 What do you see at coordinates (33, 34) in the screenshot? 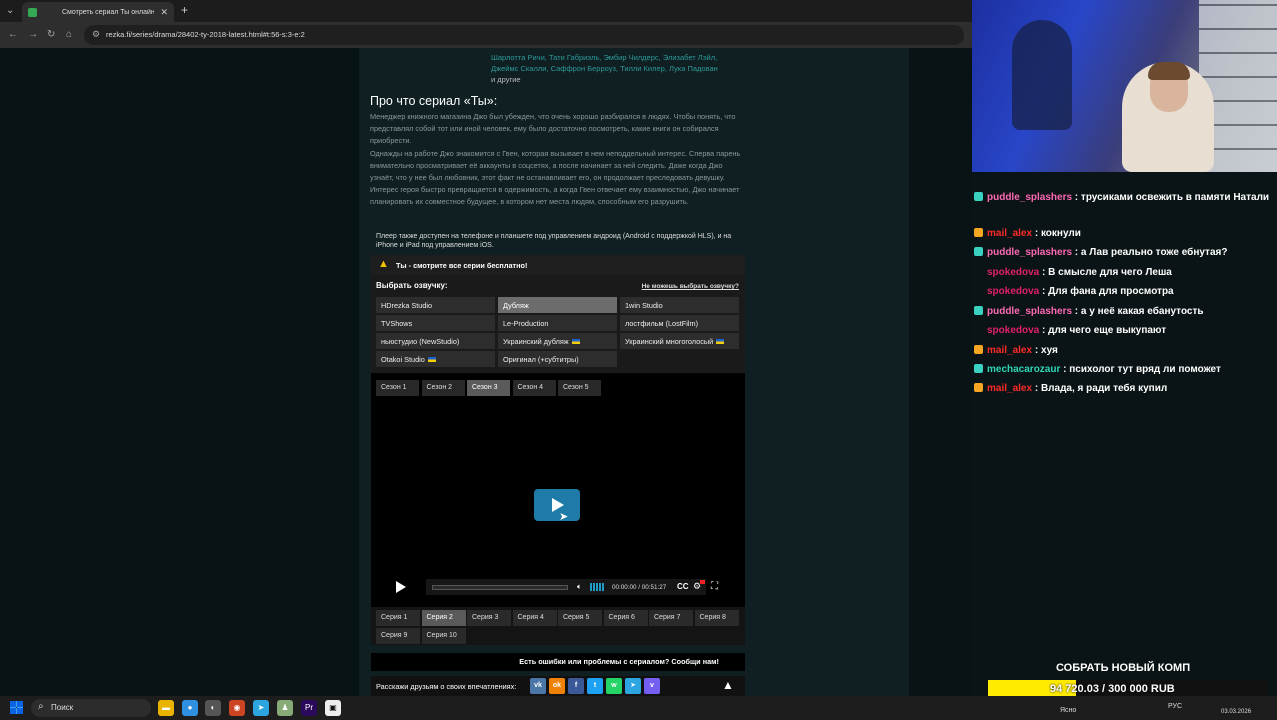
I see `forward-icon: →` at bounding box center [33, 34].